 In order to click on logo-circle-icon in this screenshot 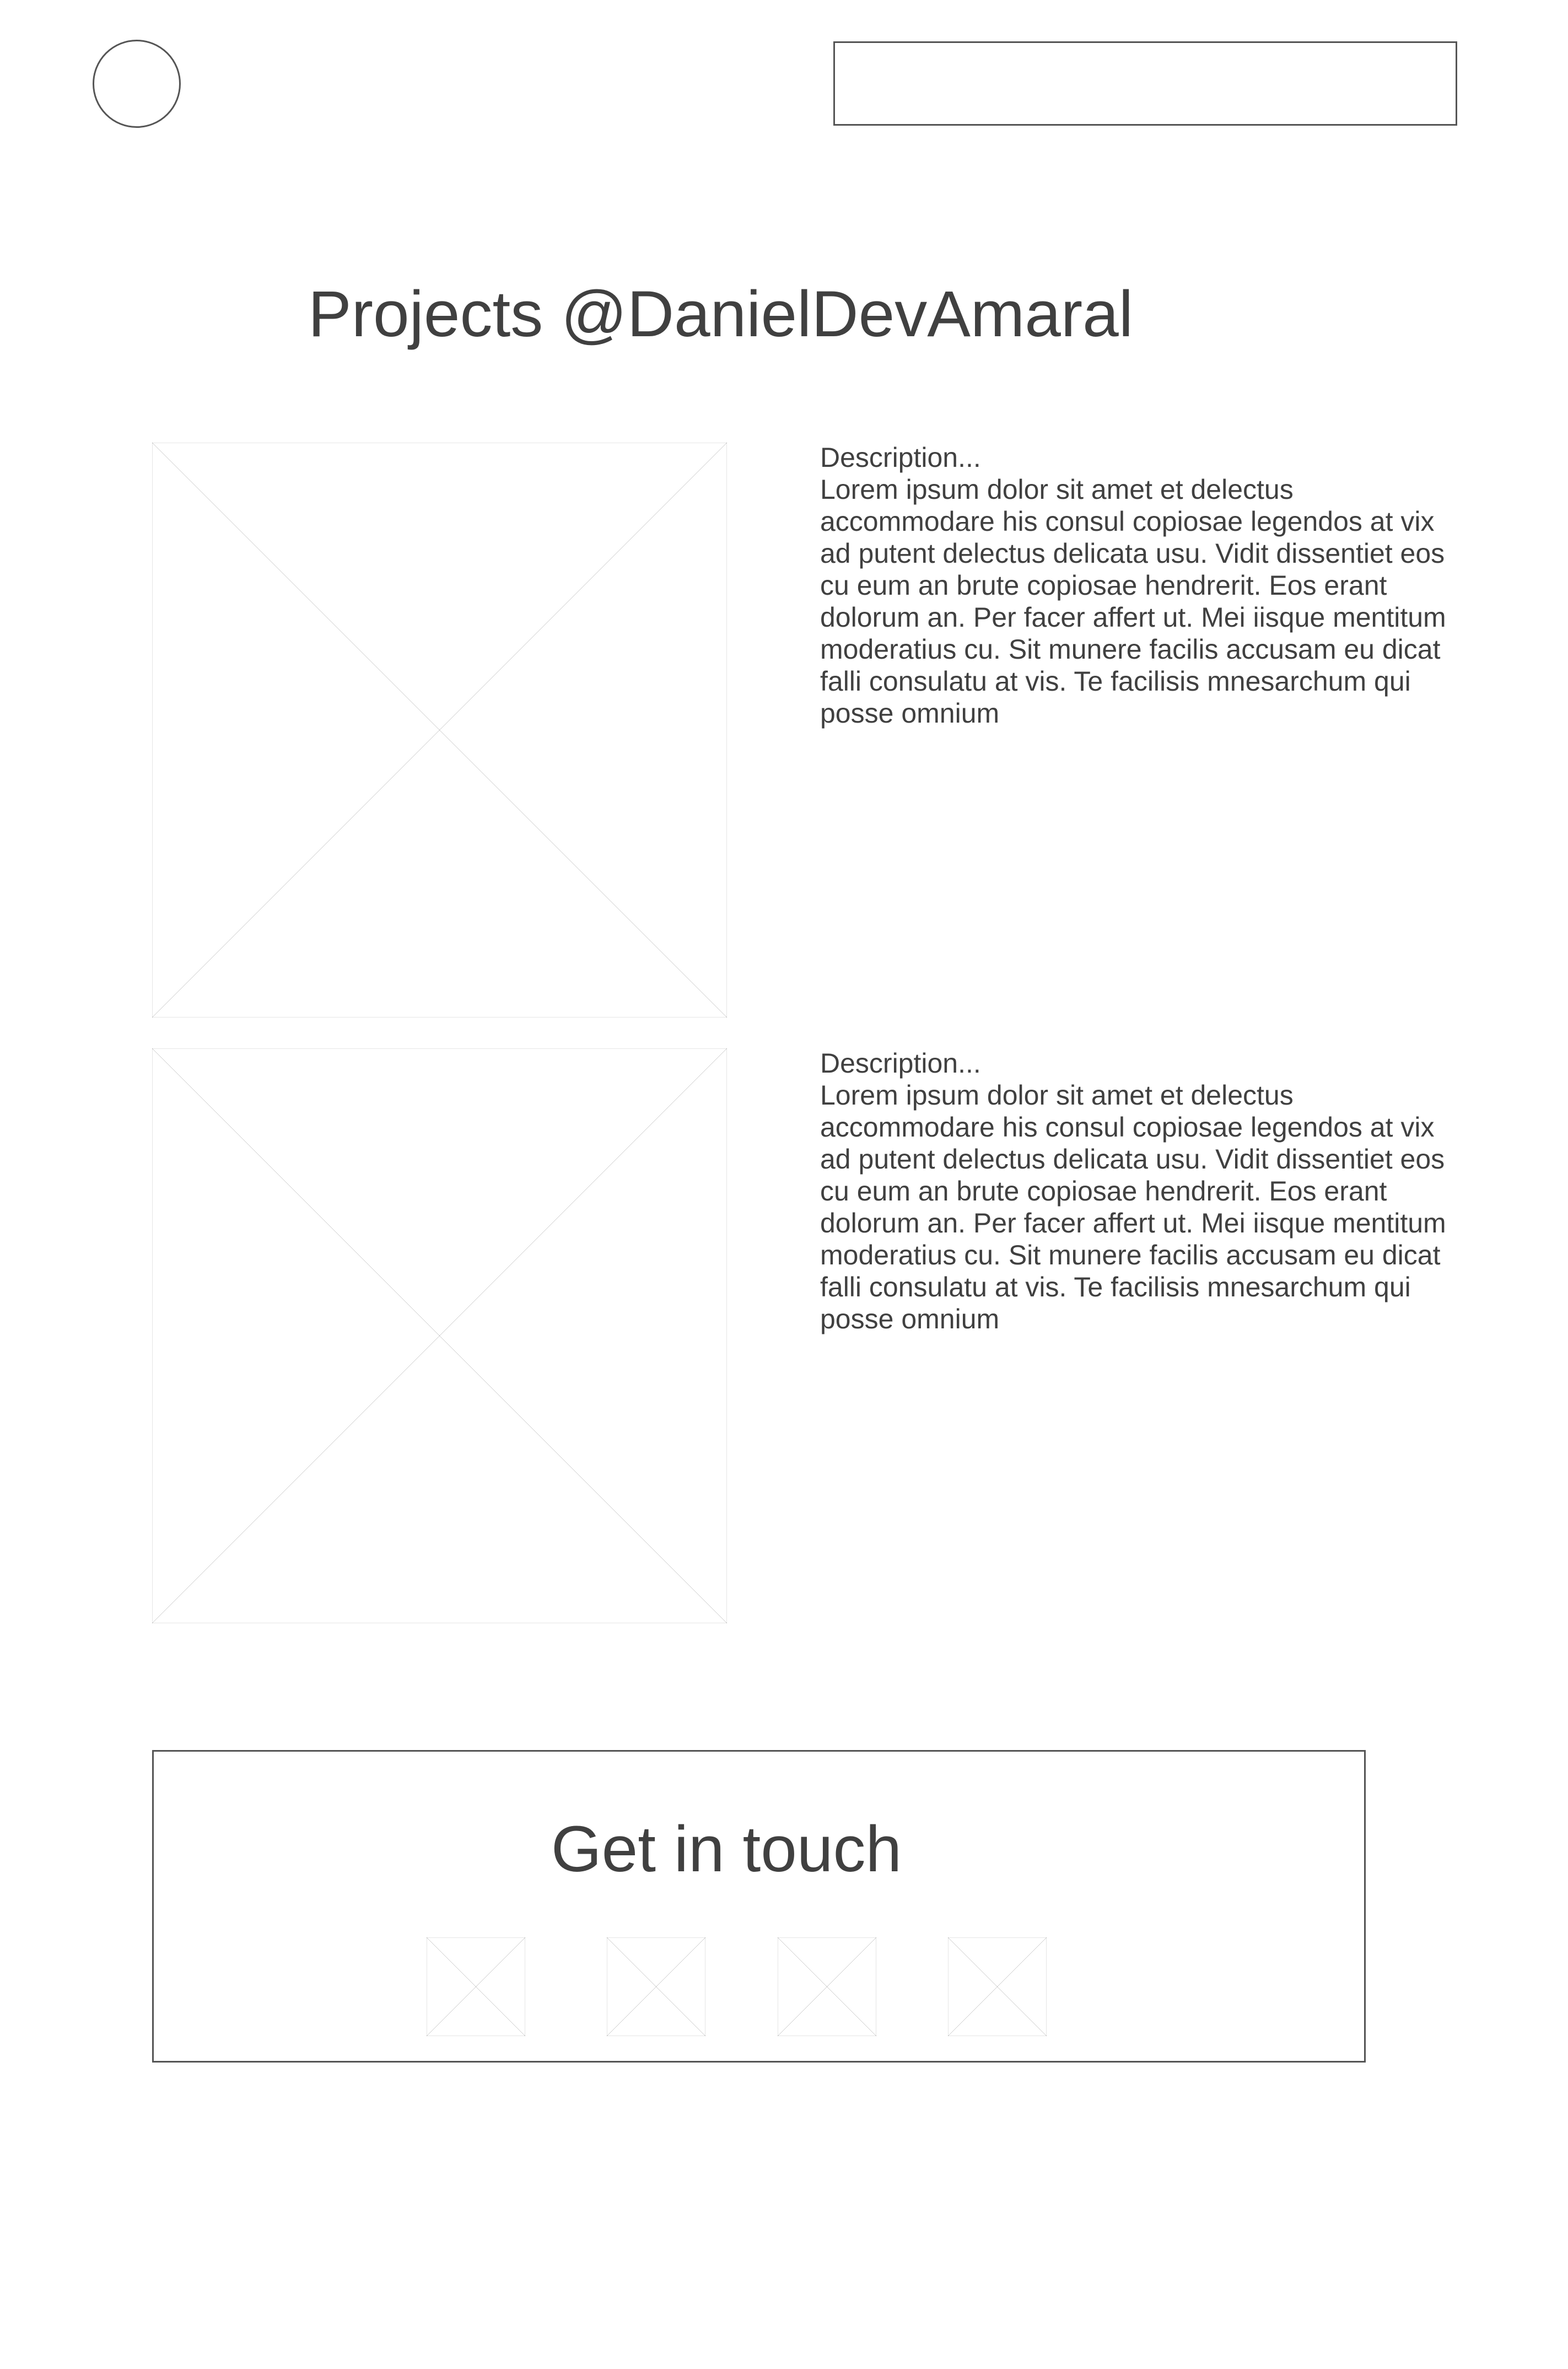, I will do `click(137, 84)`.